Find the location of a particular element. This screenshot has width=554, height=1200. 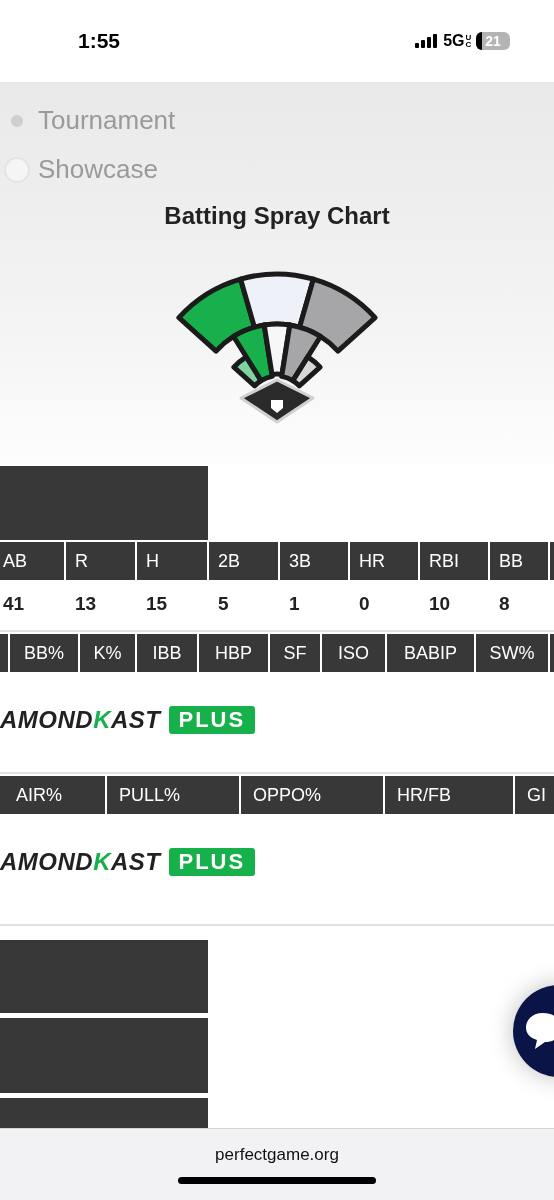

column-header: ISO is located at coordinates (353, 653).